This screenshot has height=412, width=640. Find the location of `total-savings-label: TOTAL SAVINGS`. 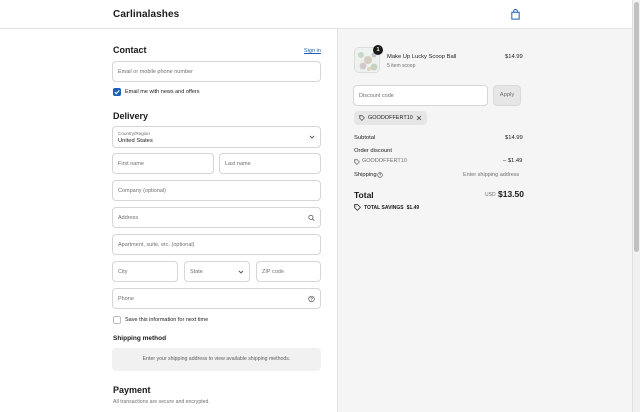

total-savings-label: TOTAL SAVINGS is located at coordinates (384, 207).